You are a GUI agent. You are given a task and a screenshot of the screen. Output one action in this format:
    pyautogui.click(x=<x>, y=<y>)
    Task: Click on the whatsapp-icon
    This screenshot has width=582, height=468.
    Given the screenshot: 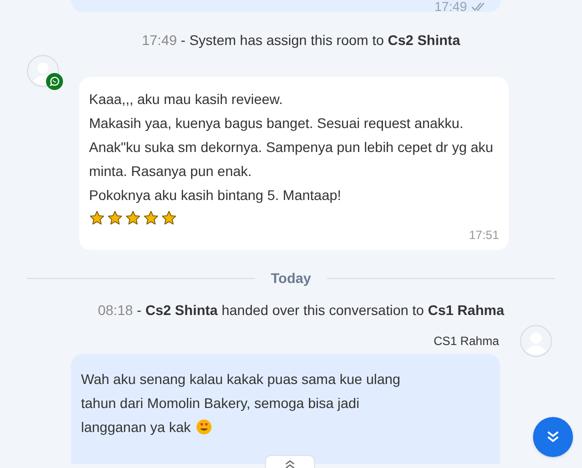 What is the action you would take?
    pyautogui.click(x=54, y=81)
    